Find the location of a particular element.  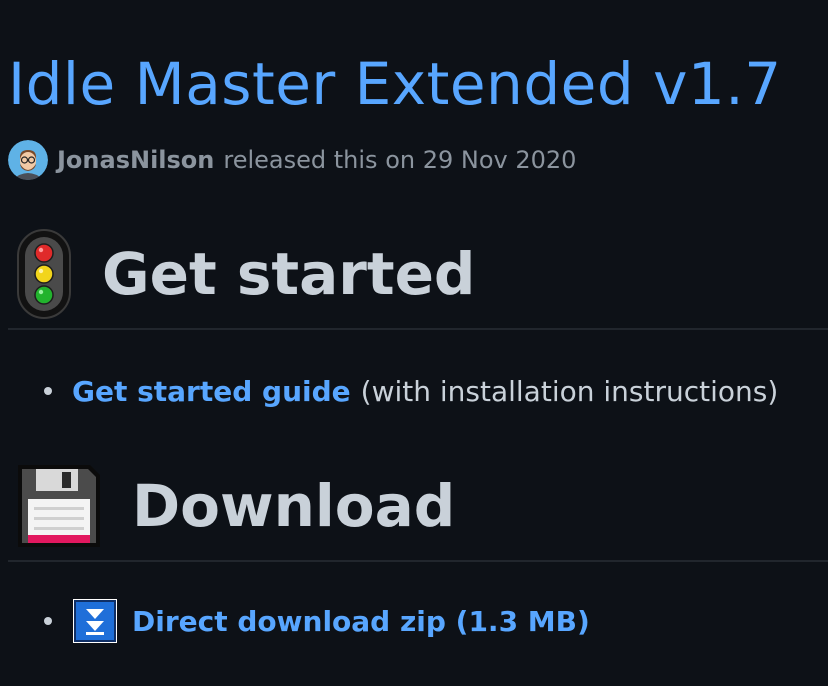

guide-description: (with installation instructions) is located at coordinates (569, 391).